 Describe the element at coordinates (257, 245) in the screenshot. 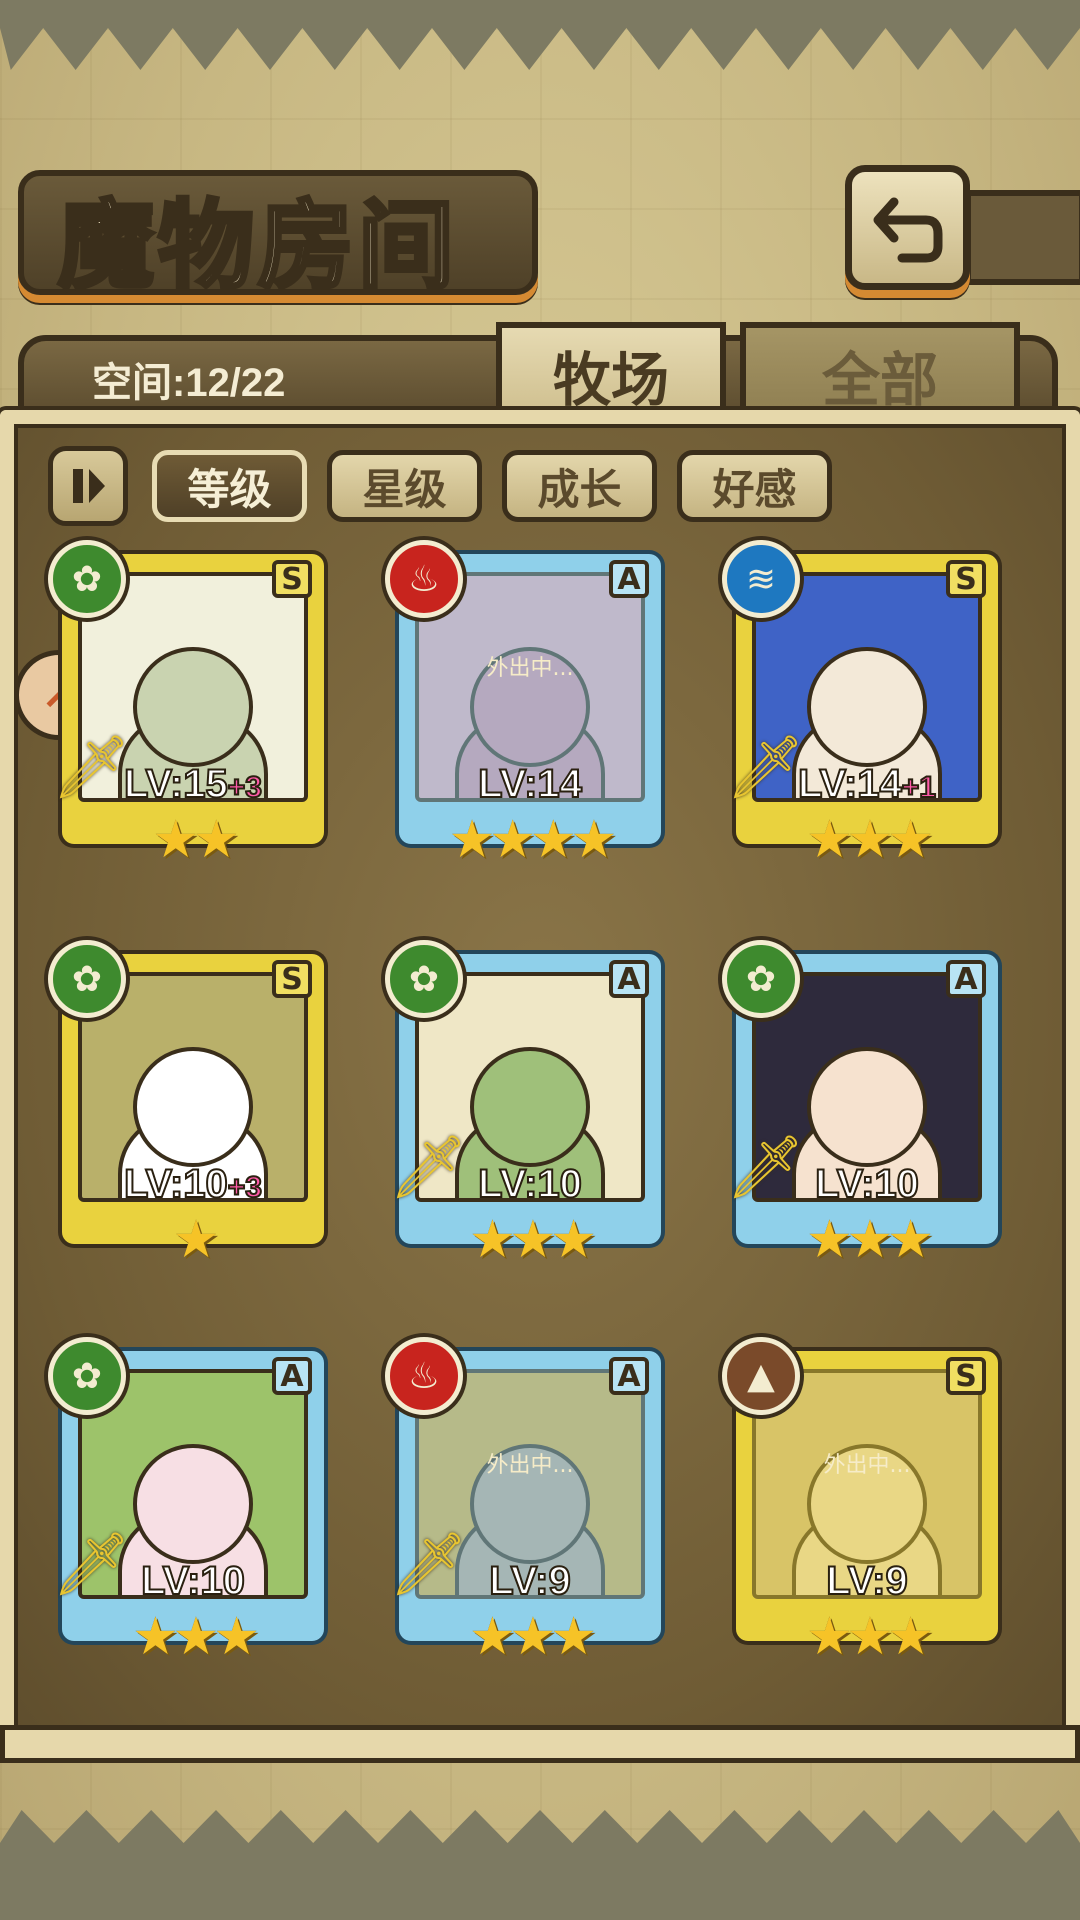

I see `page-title: 魔物房间` at that location.